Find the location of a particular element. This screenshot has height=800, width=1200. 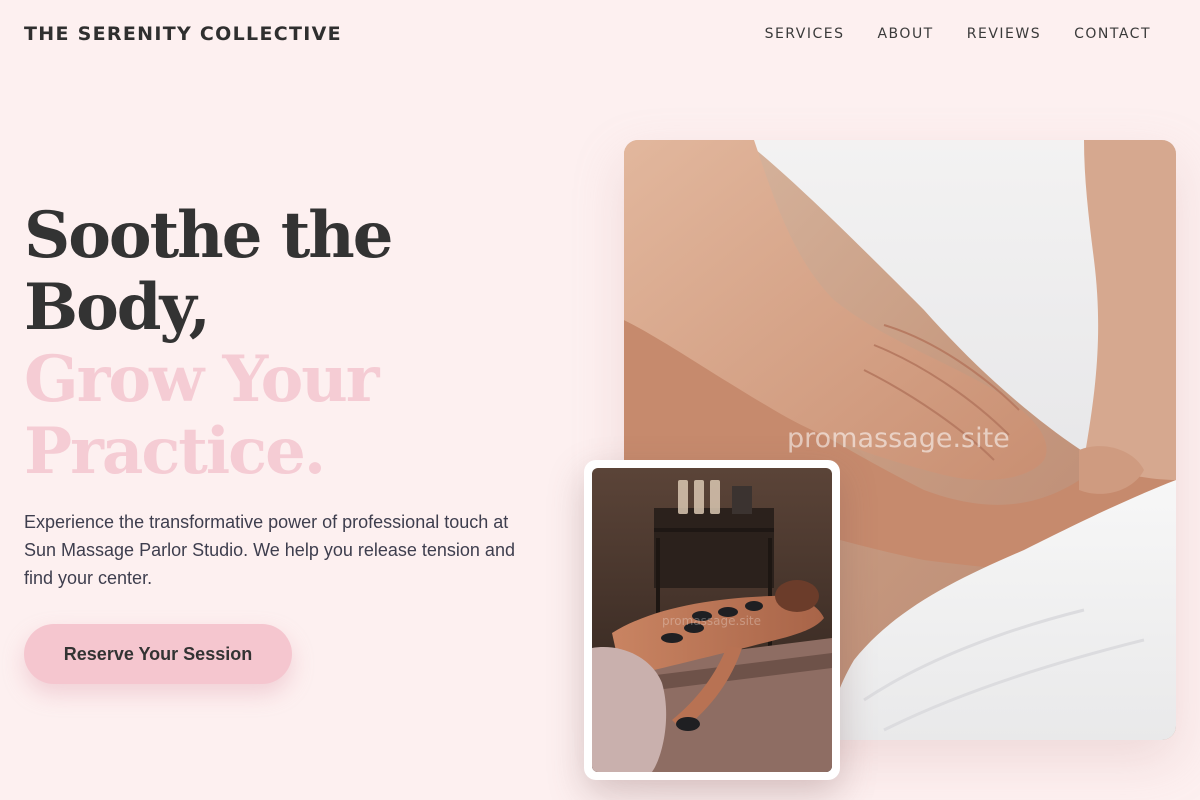

brand-logo: THE SERENITY COLLECTIVE is located at coordinates (183, 34).